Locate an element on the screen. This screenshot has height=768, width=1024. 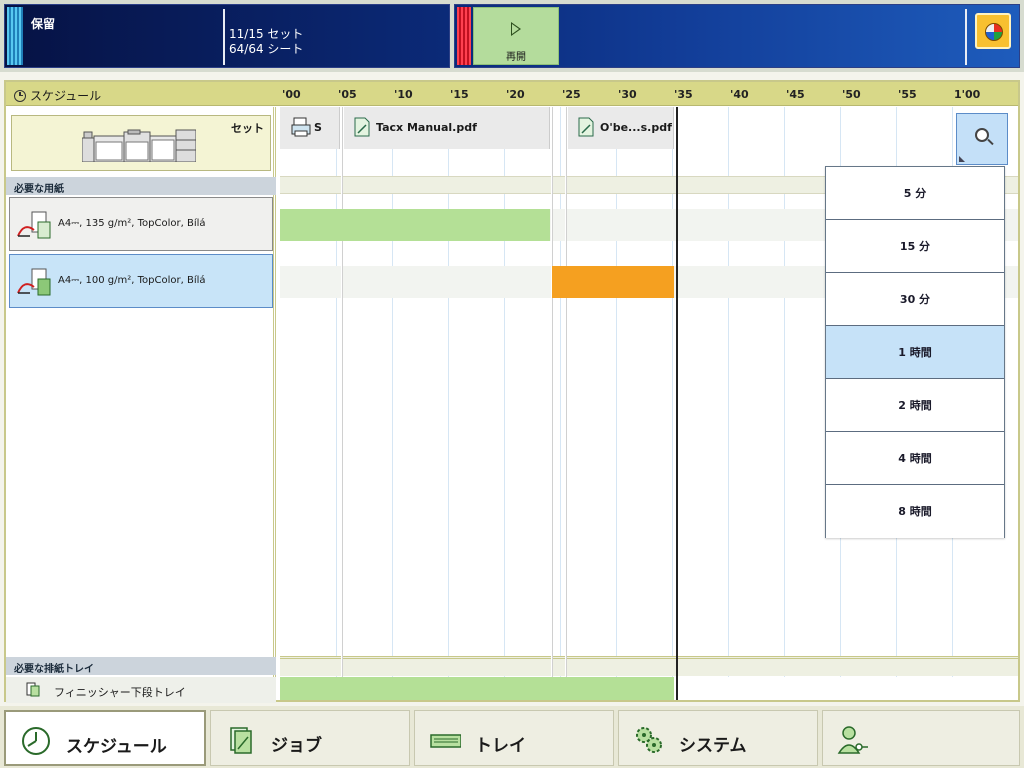
schedule-title: スケジュール is located at coordinates (57, 95).